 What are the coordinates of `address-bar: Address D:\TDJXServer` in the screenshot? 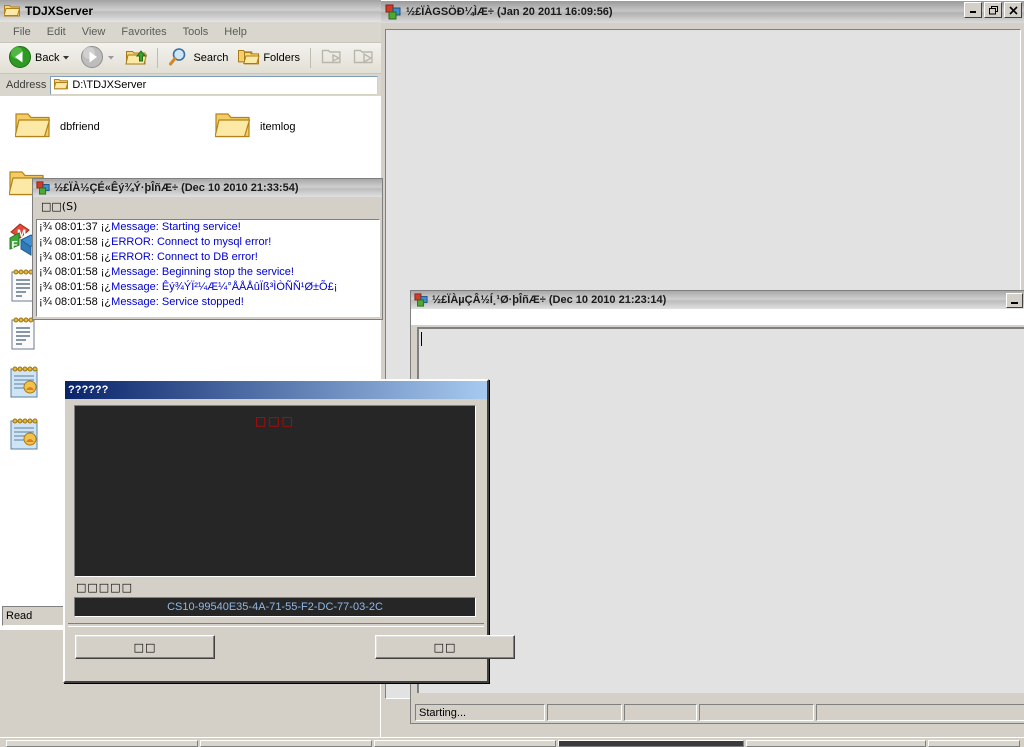 It's located at (190, 85).